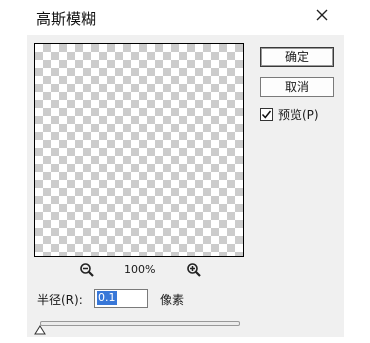 The width and height of the screenshot is (370, 343). Describe the element at coordinates (40, 329) in the screenshot. I see `radius-slider-thumb` at that location.